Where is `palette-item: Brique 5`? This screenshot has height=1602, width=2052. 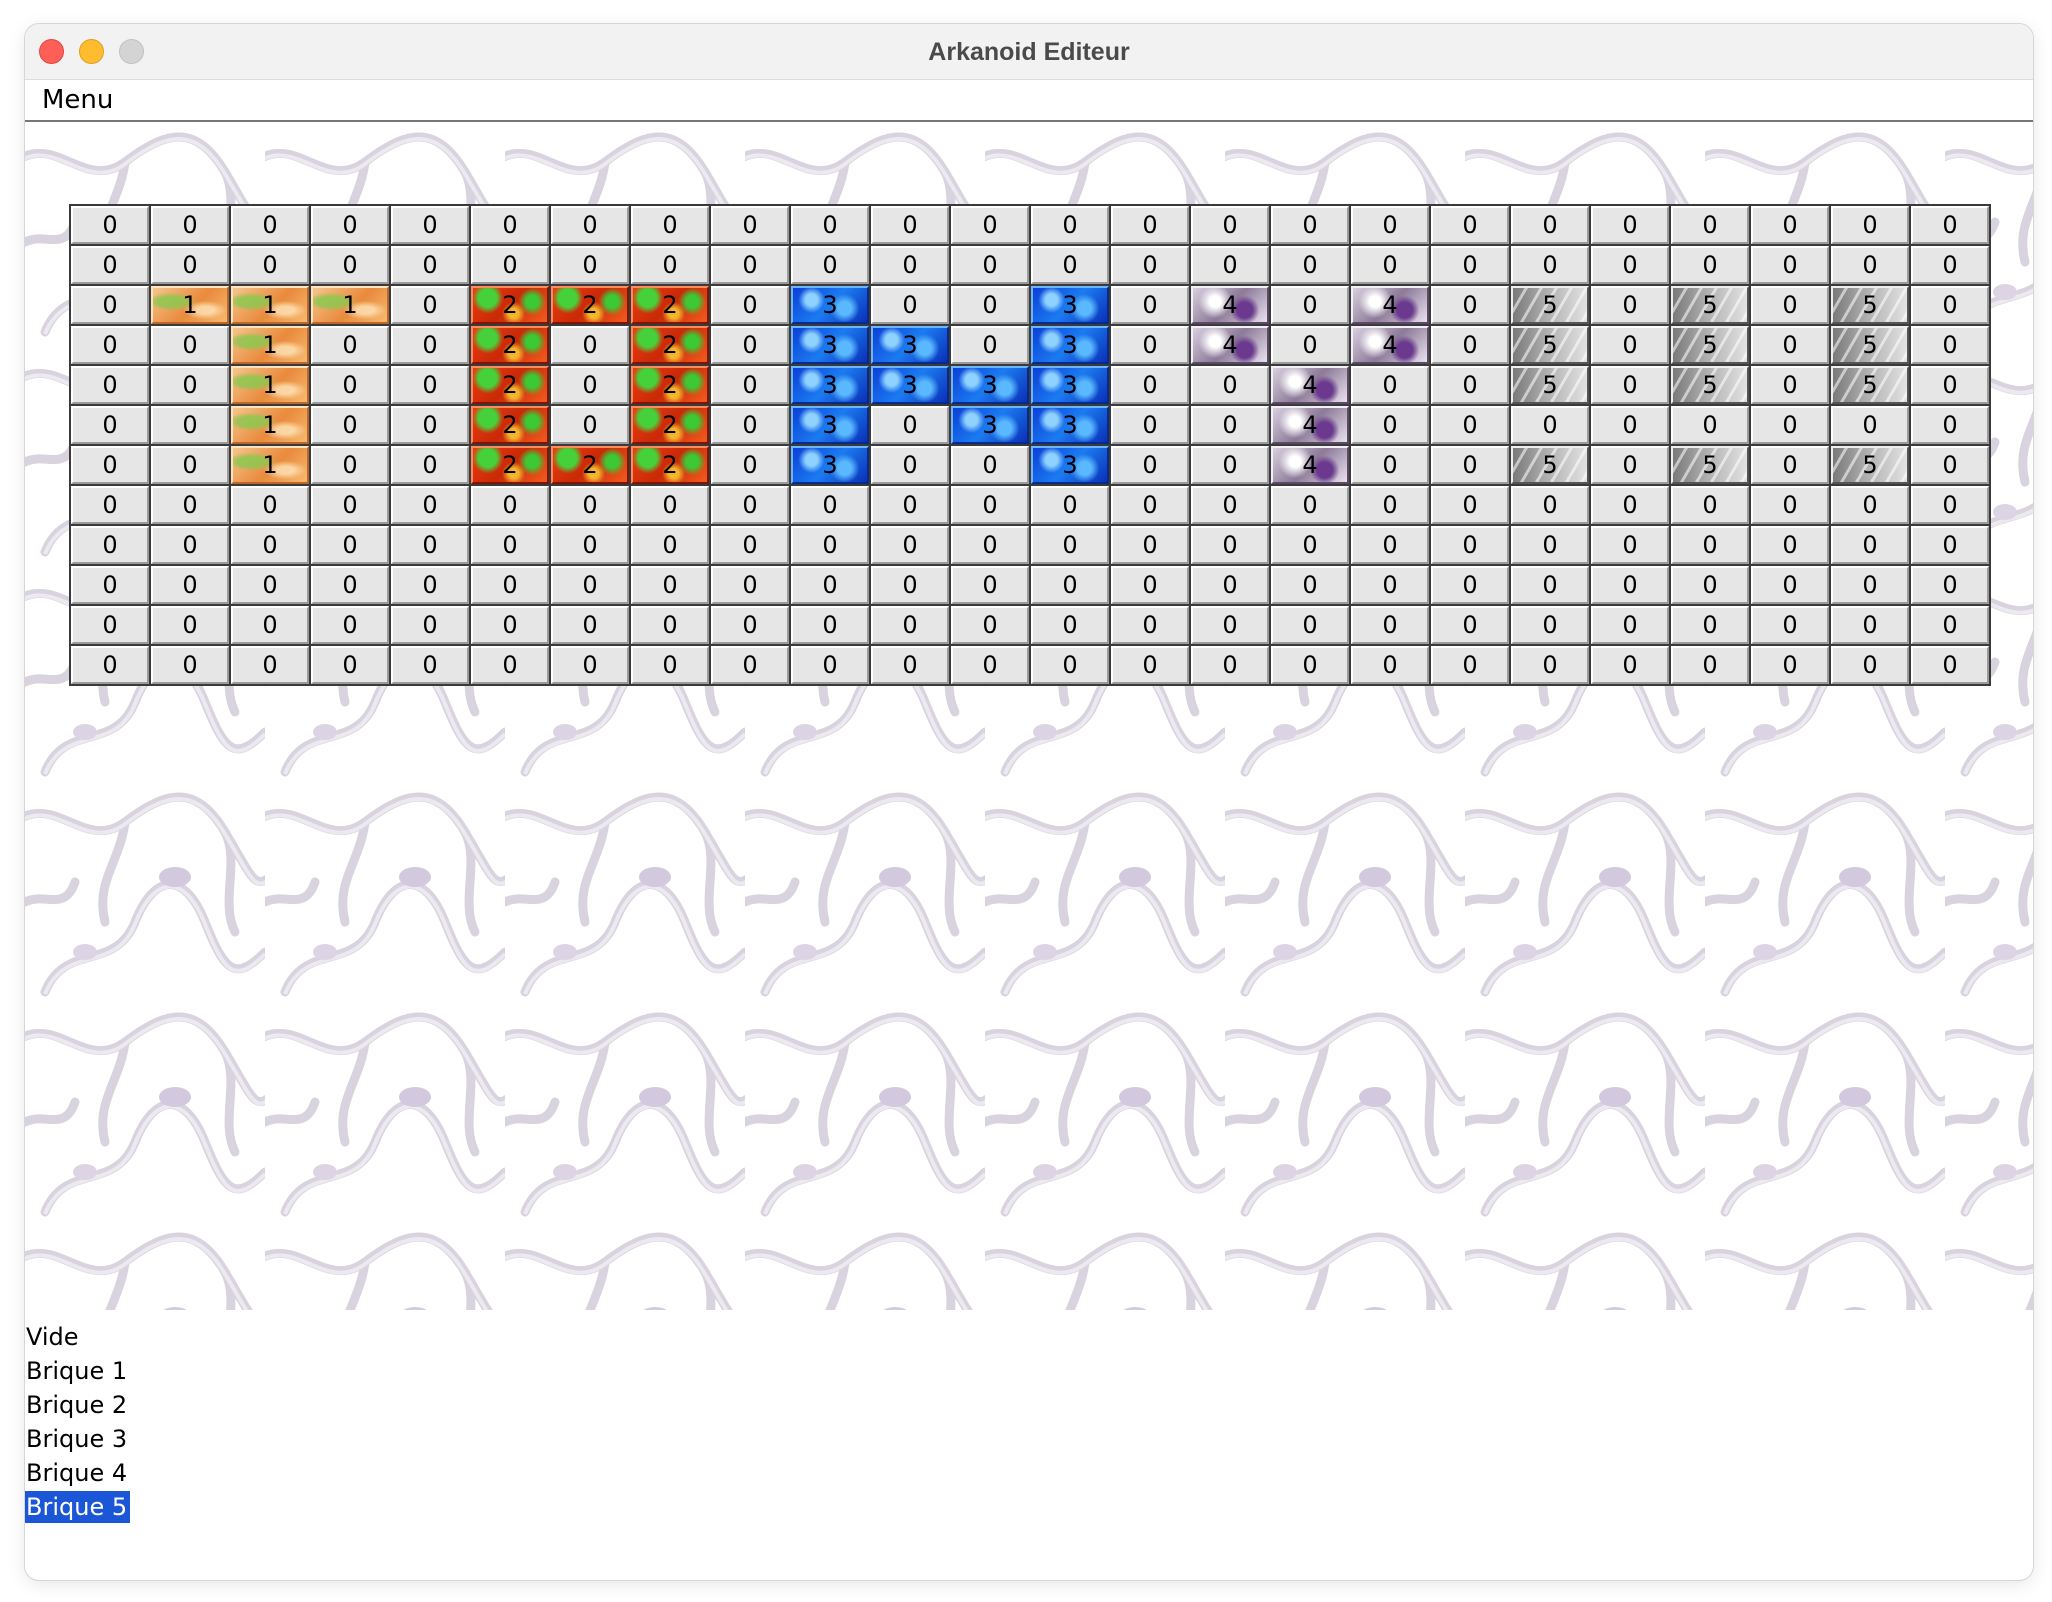 palette-item: Brique 5 is located at coordinates (175, 1507).